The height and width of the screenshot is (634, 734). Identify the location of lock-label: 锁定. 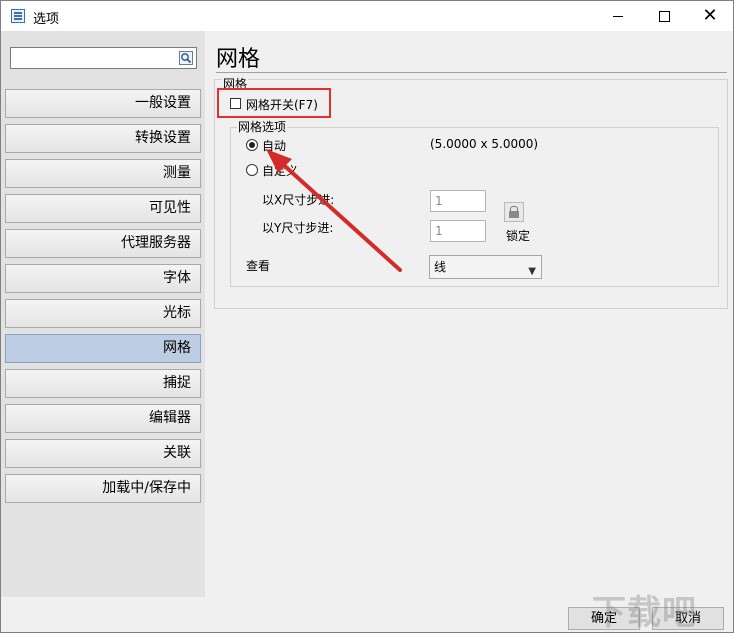
(518, 236).